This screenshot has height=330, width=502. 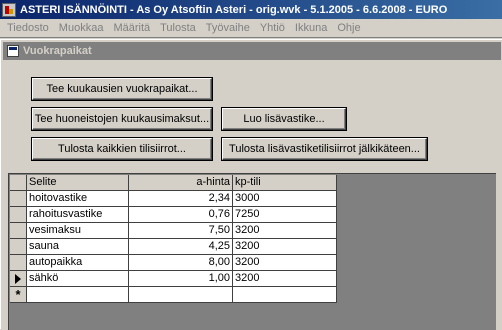 I want to click on table-row: vesimaksu 7,50 3200, so click(x=173, y=231).